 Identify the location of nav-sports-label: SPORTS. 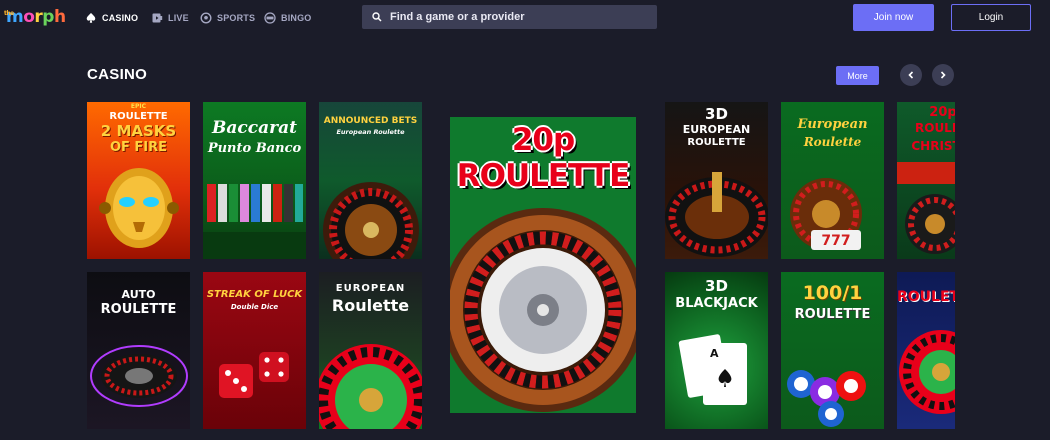
(236, 18).